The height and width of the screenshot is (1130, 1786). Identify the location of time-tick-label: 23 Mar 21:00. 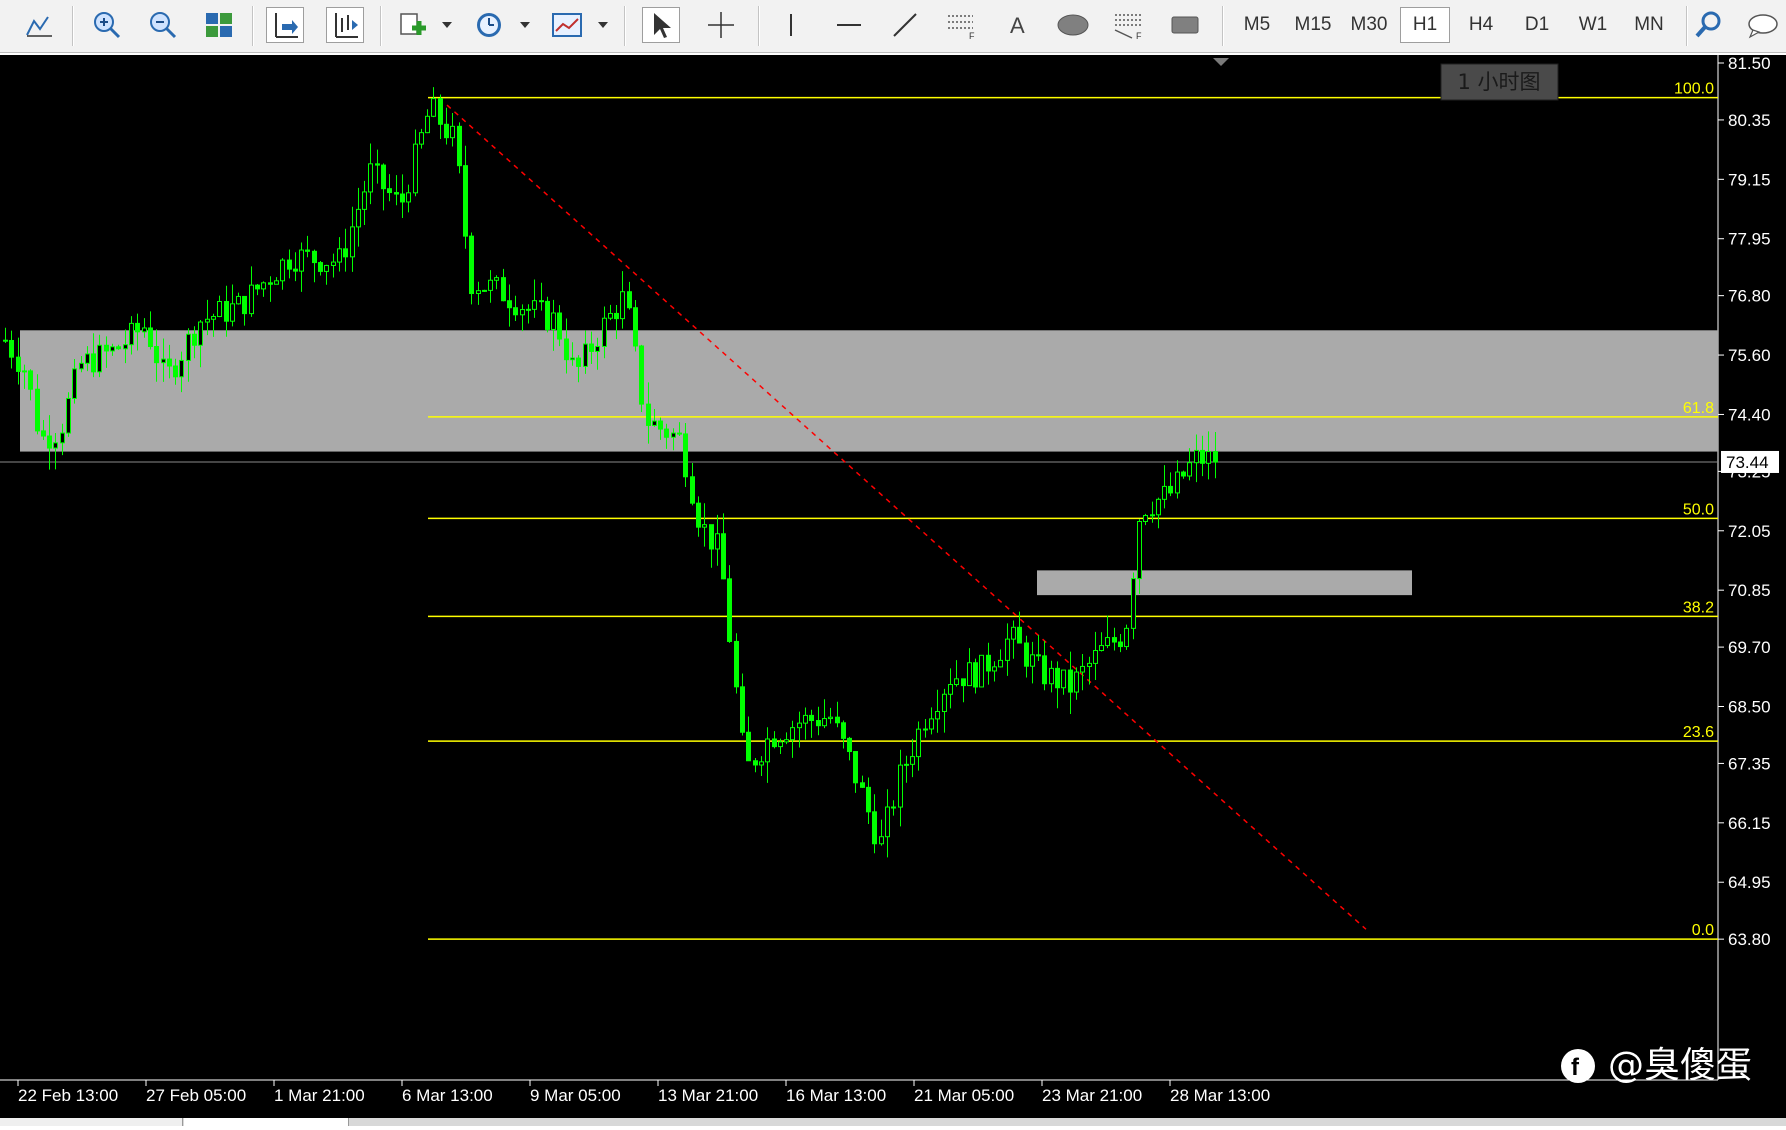
(1092, 1095).